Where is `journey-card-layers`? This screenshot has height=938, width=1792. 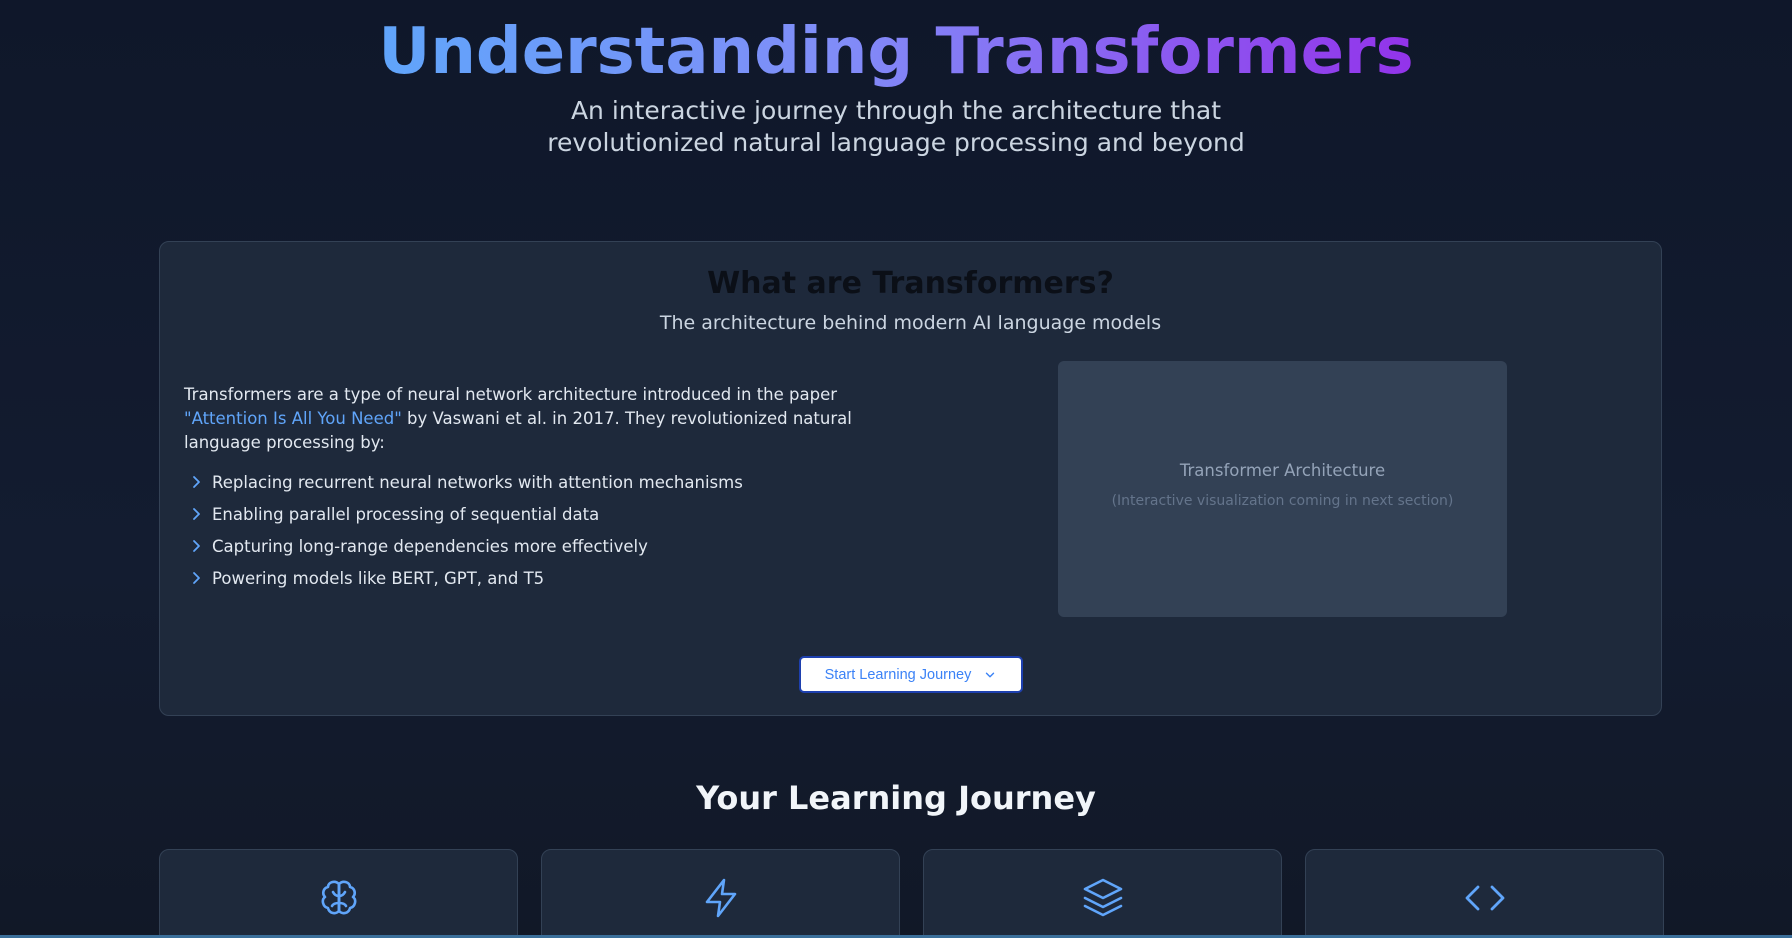
journey-card-layers is located at coordinates (1102, 893).